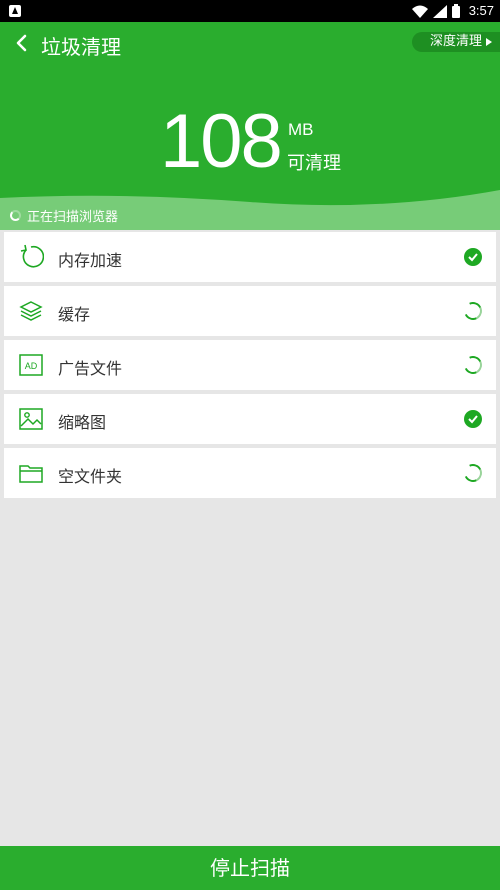  I want to click on ad-icon: AD, so click(31, 365).